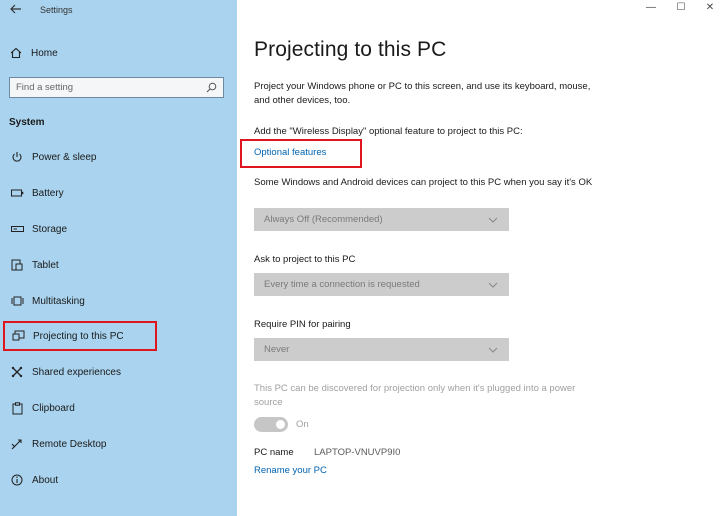 The height and width of the screenshot is (516, 720). I want to click on pc-name-value: LAPTOP-VNUVP9I0, so click(357, 452).